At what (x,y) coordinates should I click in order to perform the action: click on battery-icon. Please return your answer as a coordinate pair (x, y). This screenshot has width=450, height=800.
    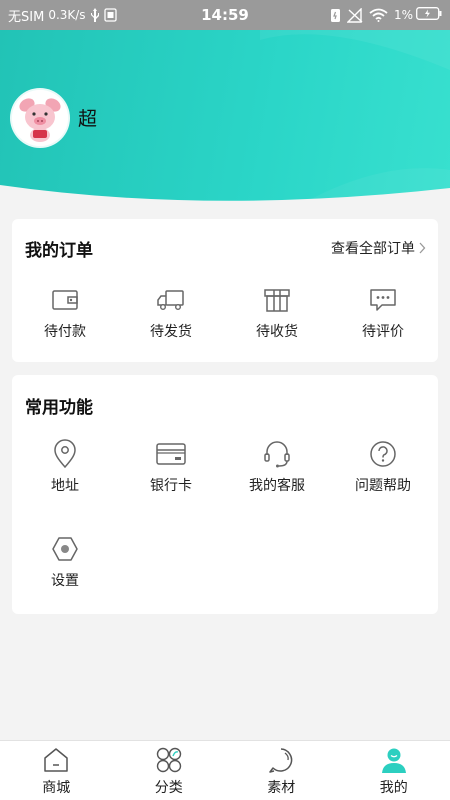
    Looking at the image, I should click on (429, 15).